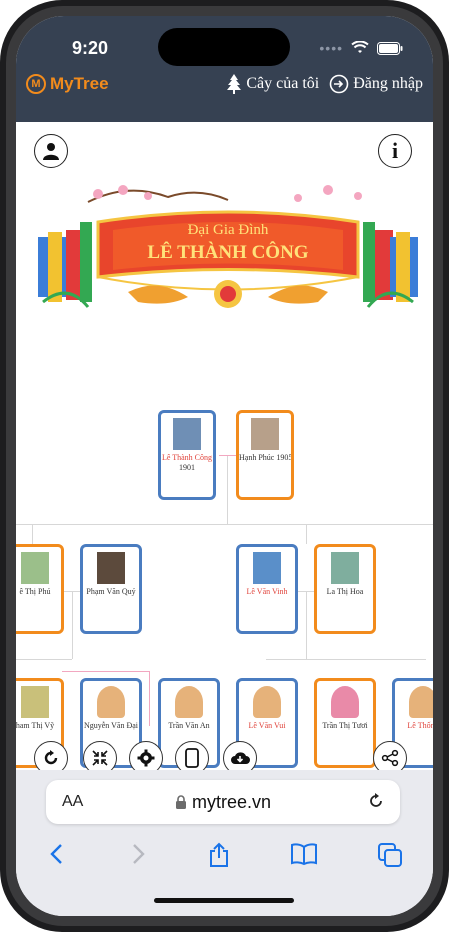 The image size is (449, 932). What do you see at coordinates (388, 83) in the screenshot?
I see `login-label: Đăng nhập` at bounding box center [388, 83].